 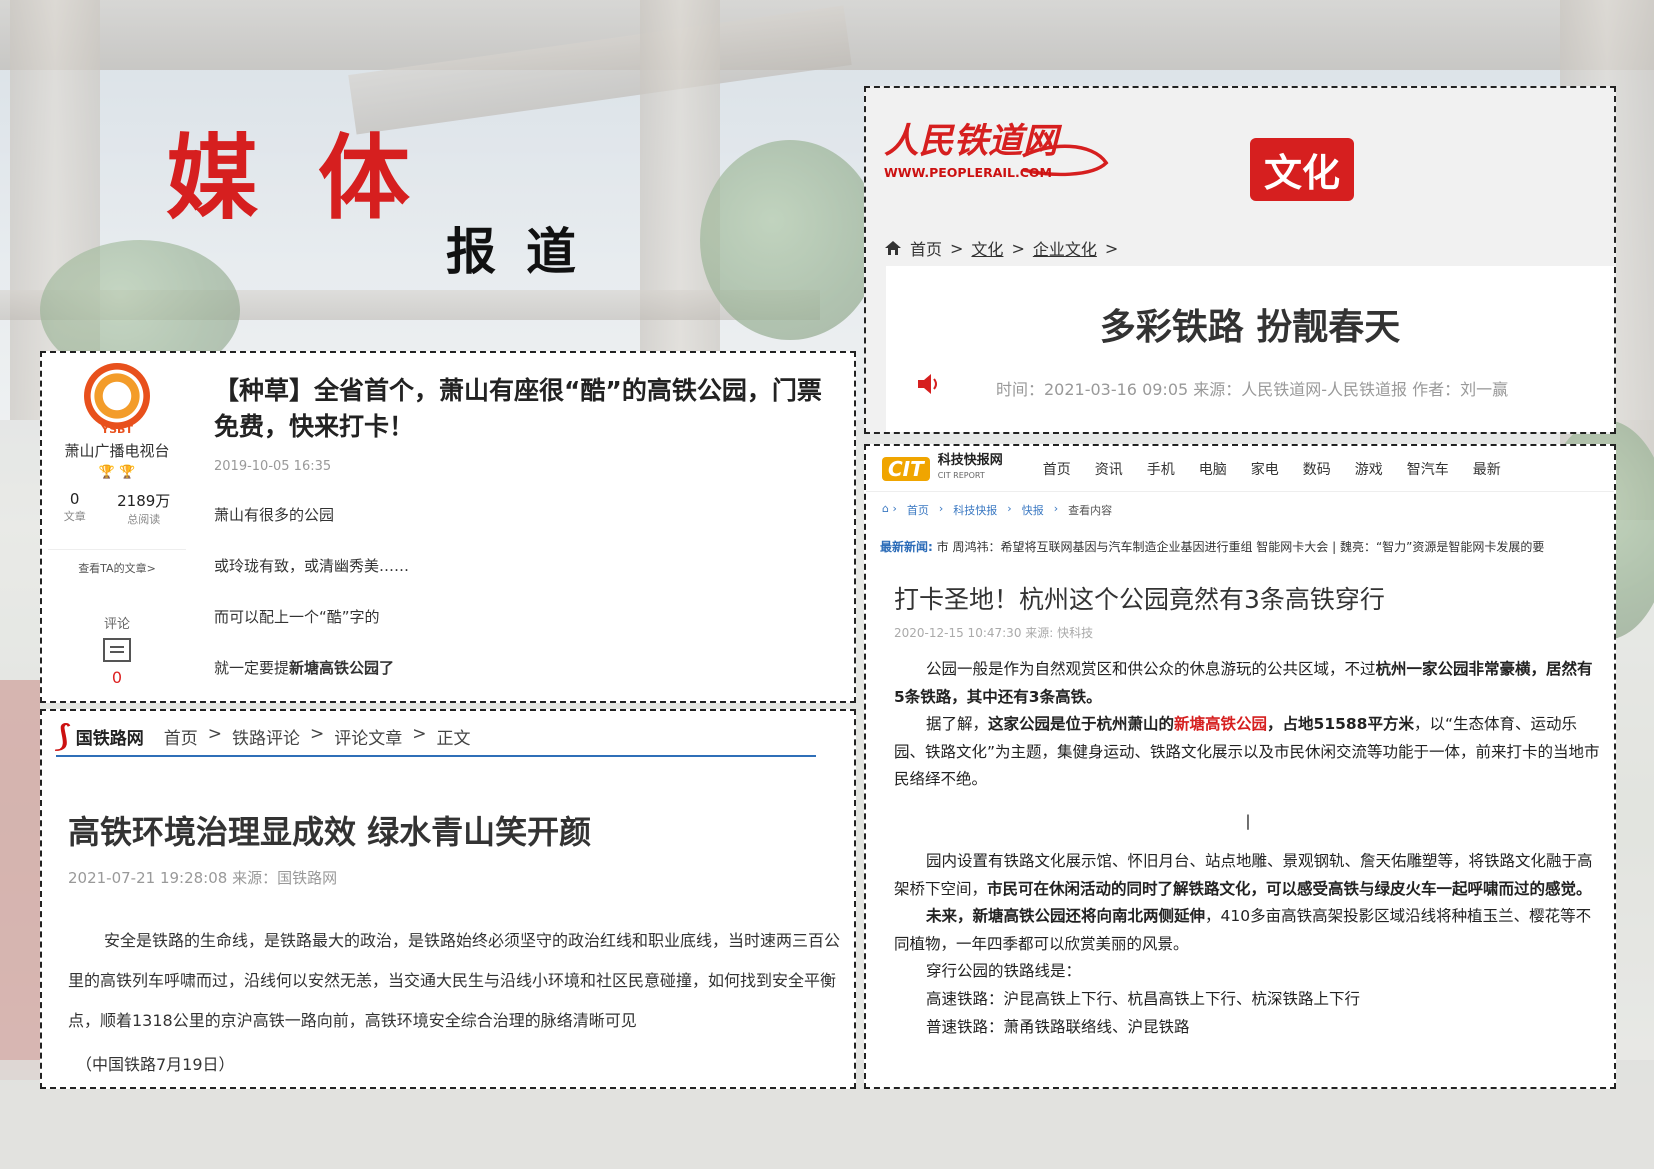 I want to click on article-paragraph: 就一定要提新塘高铁公园了, so click(x=304, y=668).